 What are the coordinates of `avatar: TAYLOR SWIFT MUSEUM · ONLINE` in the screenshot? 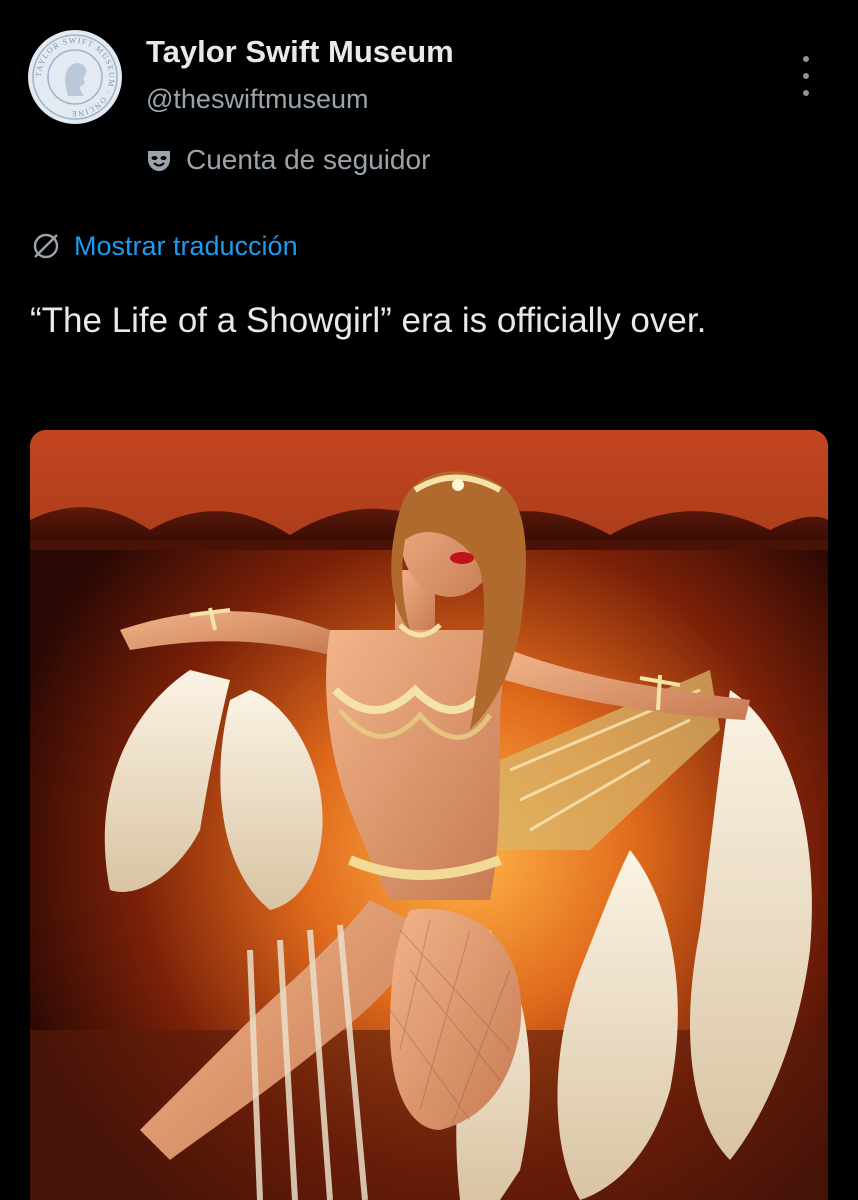 It's located at (75, 77).